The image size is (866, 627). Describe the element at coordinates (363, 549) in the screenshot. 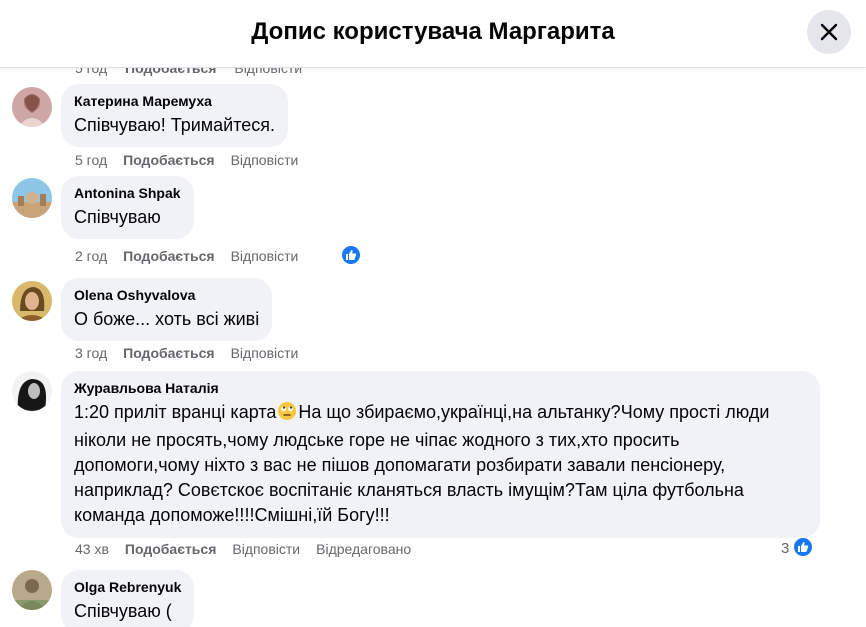

I see `edited-label: Відредаговано` at that location.